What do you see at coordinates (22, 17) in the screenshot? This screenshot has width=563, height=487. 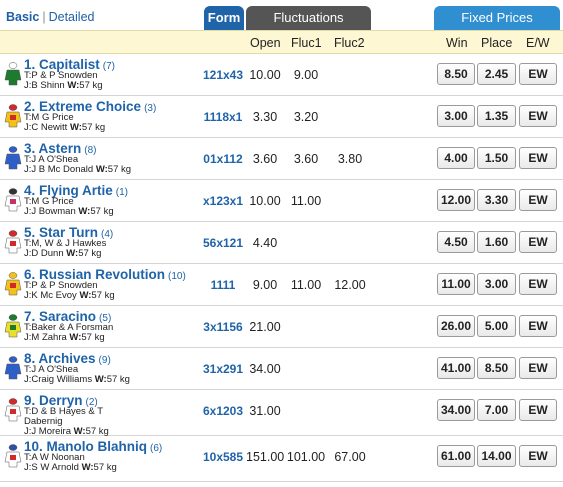 I see `basic-view-link: Basic` at bounding box center [22, 17].